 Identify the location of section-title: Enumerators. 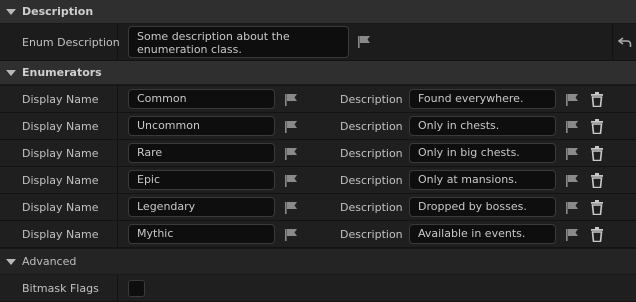
(62, 72).